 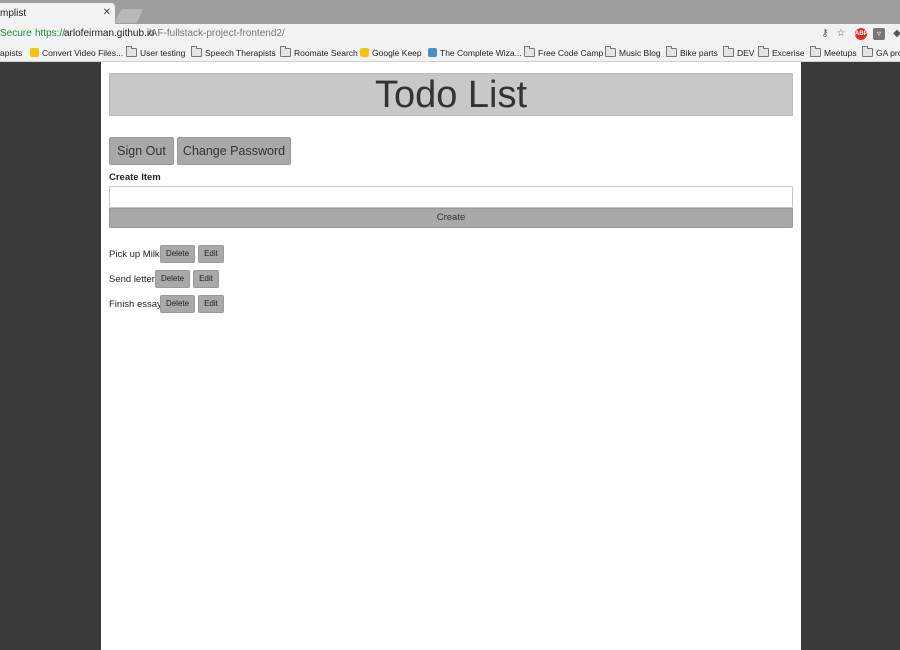 What do you see at coordinates (451, 218) in the screenshot?
I see `create-button: Create` at bounding box center [451, 218].